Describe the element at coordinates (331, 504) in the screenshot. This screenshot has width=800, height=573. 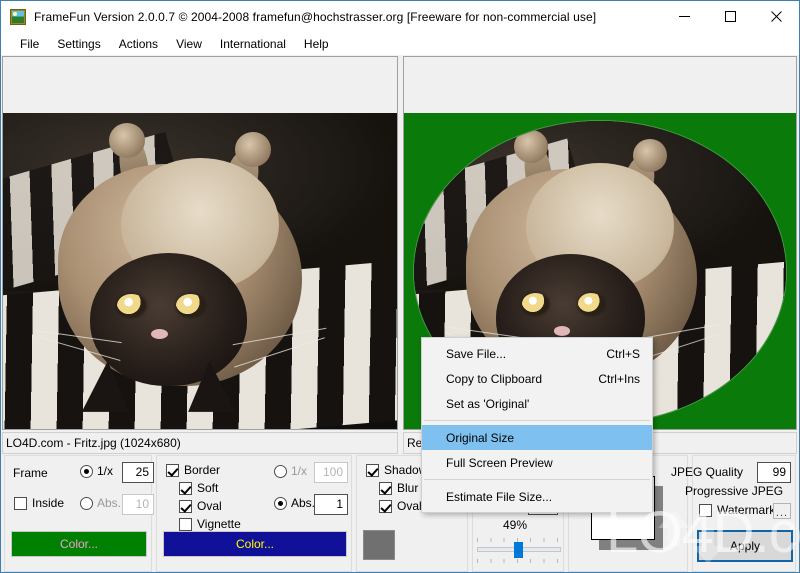
I see `border-abs-input: 1` at that location.